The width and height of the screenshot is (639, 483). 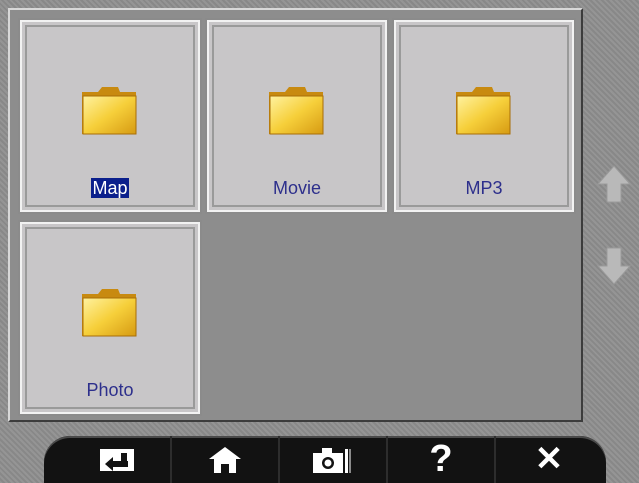 I want to click on camera-button, so click(x=333, y=459).